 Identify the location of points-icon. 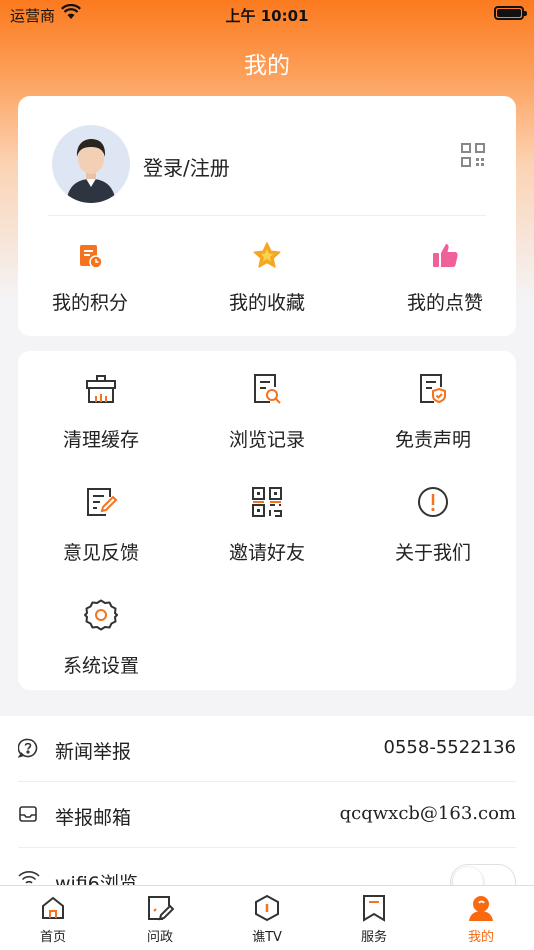
(90, 256).